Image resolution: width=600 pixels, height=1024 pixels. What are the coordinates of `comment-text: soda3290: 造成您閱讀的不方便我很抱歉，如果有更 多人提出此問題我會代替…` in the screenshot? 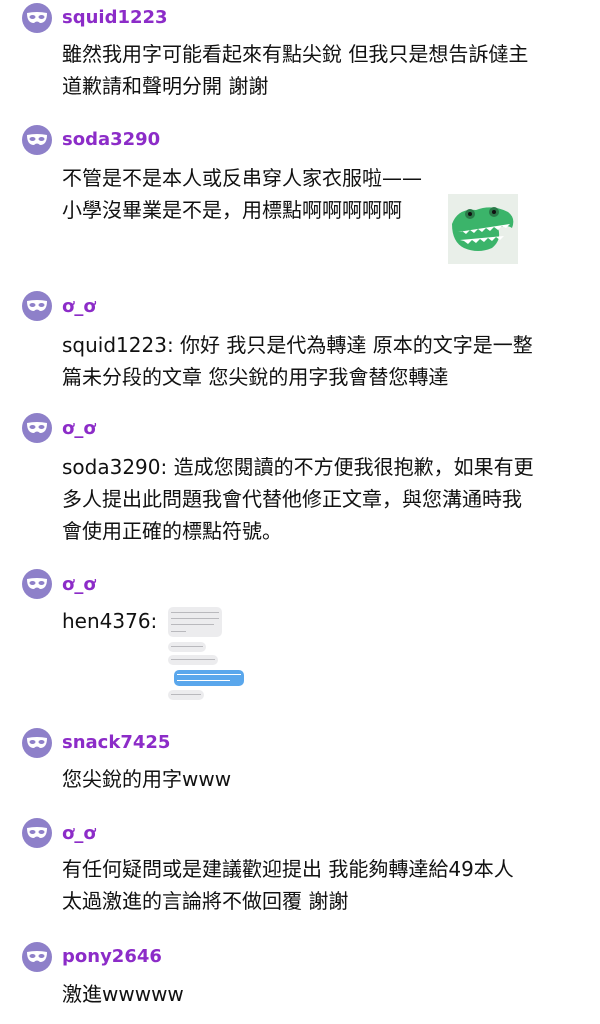 It's located at (322, 499).